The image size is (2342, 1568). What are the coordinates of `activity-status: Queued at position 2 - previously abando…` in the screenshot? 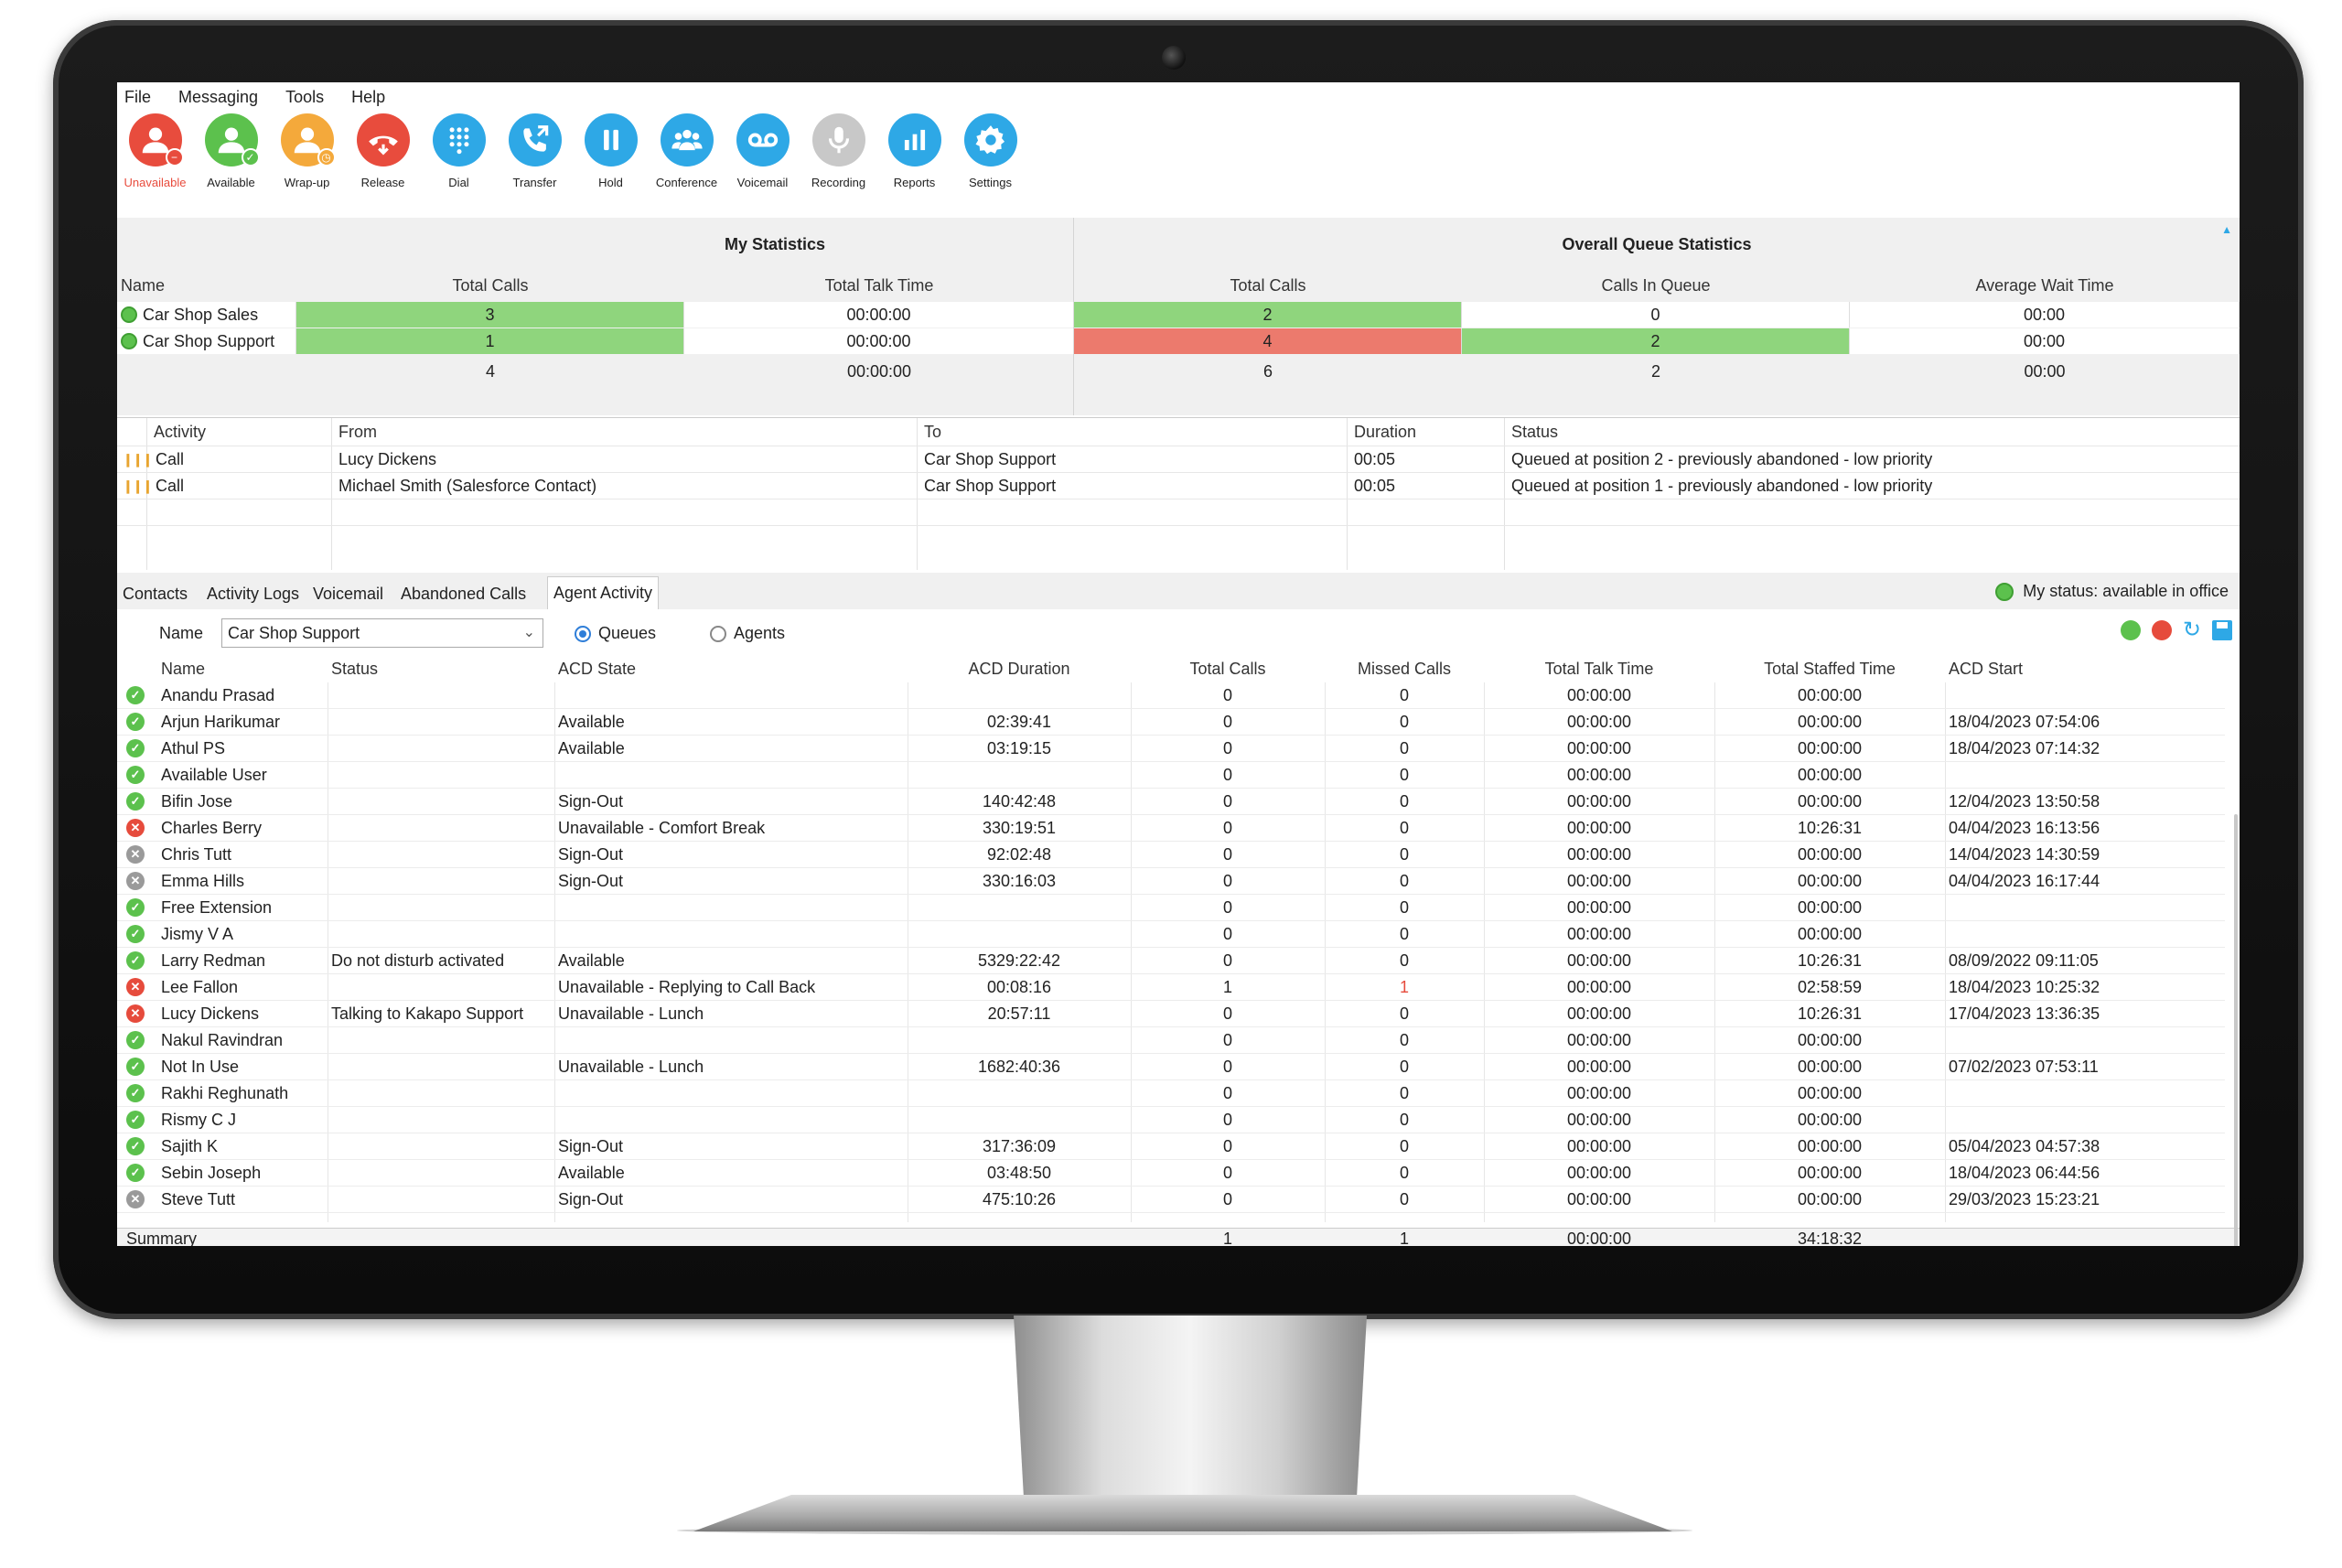 It's located at (1722, 459).